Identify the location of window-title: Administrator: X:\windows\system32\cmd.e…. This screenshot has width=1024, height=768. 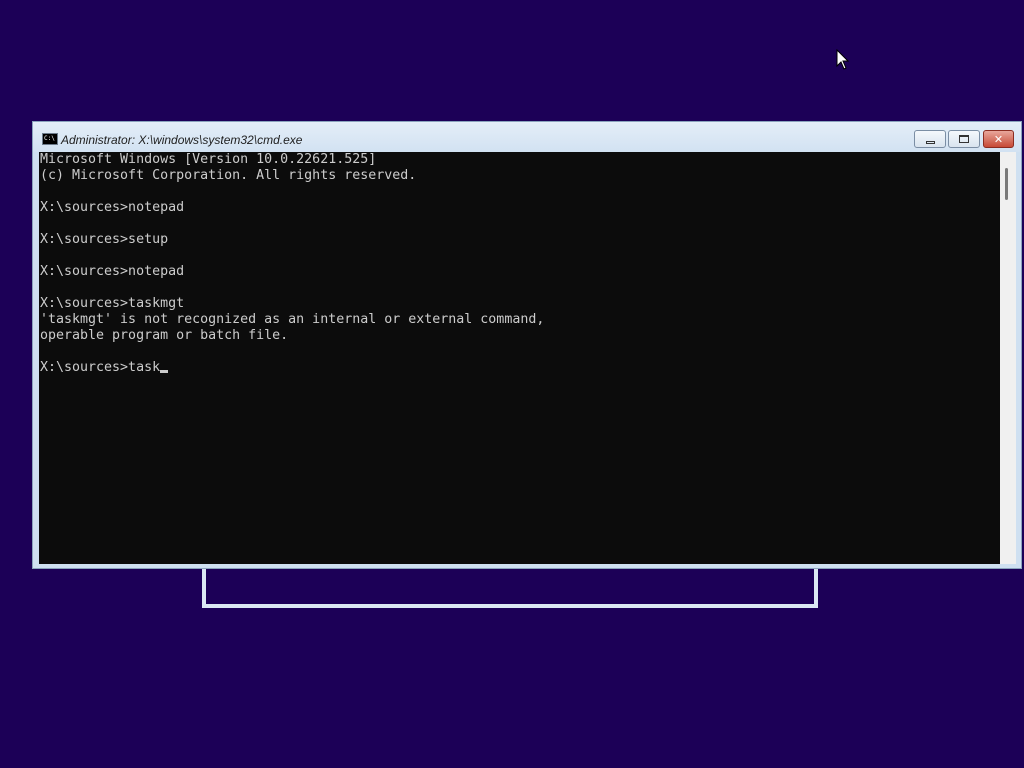
(182, 140).